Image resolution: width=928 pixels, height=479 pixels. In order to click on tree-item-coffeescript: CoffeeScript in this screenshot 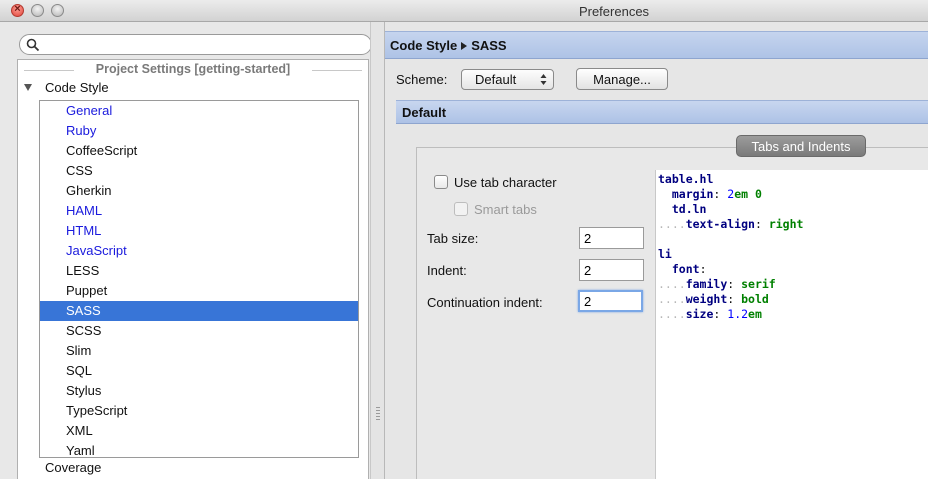, I will do `click(199, 151)`.